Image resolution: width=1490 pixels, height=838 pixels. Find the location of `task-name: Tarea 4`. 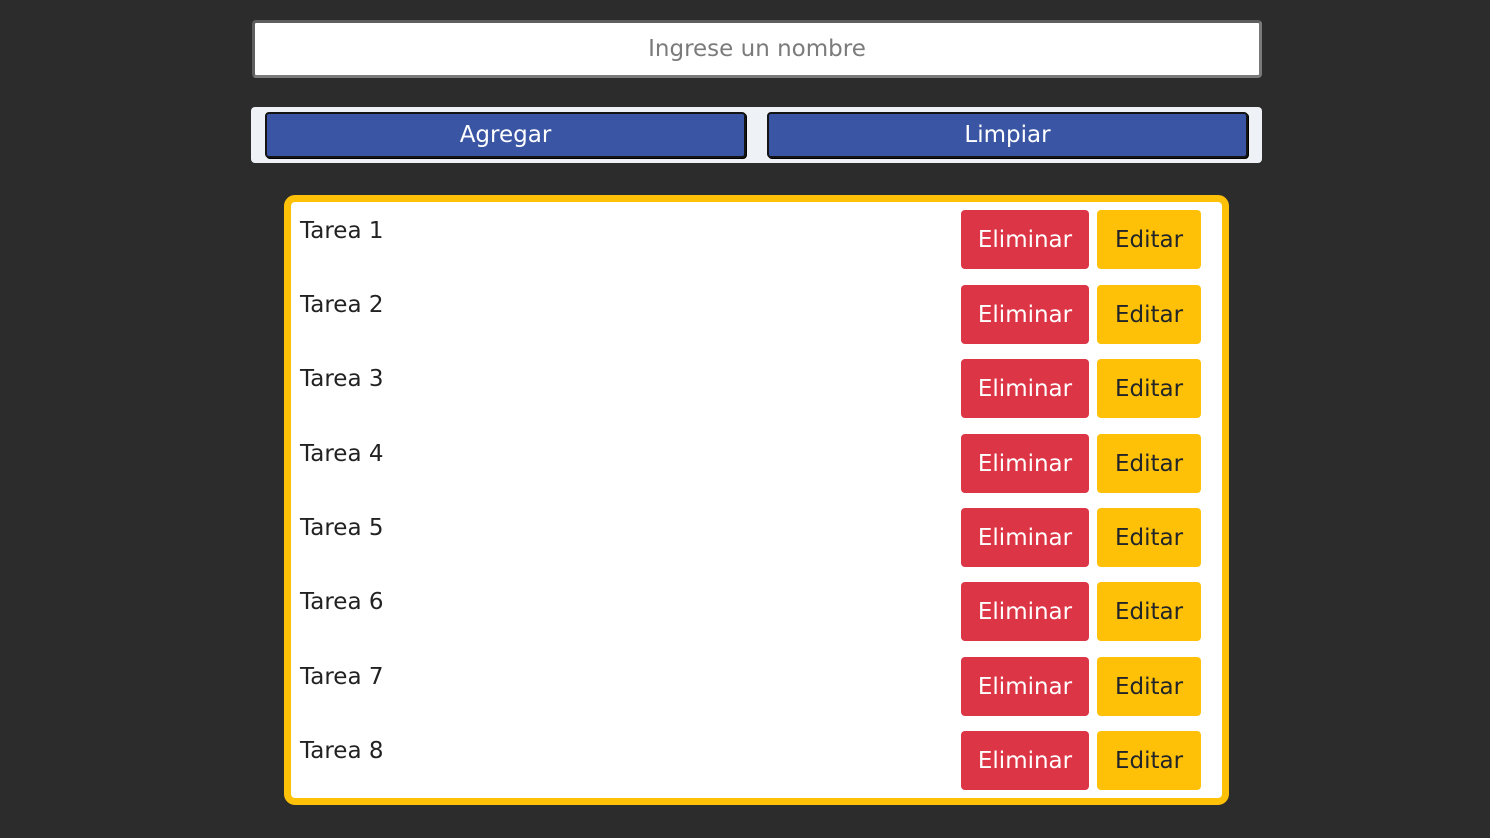

task-name: Tarea 4 is located at coordinates (342, 454).